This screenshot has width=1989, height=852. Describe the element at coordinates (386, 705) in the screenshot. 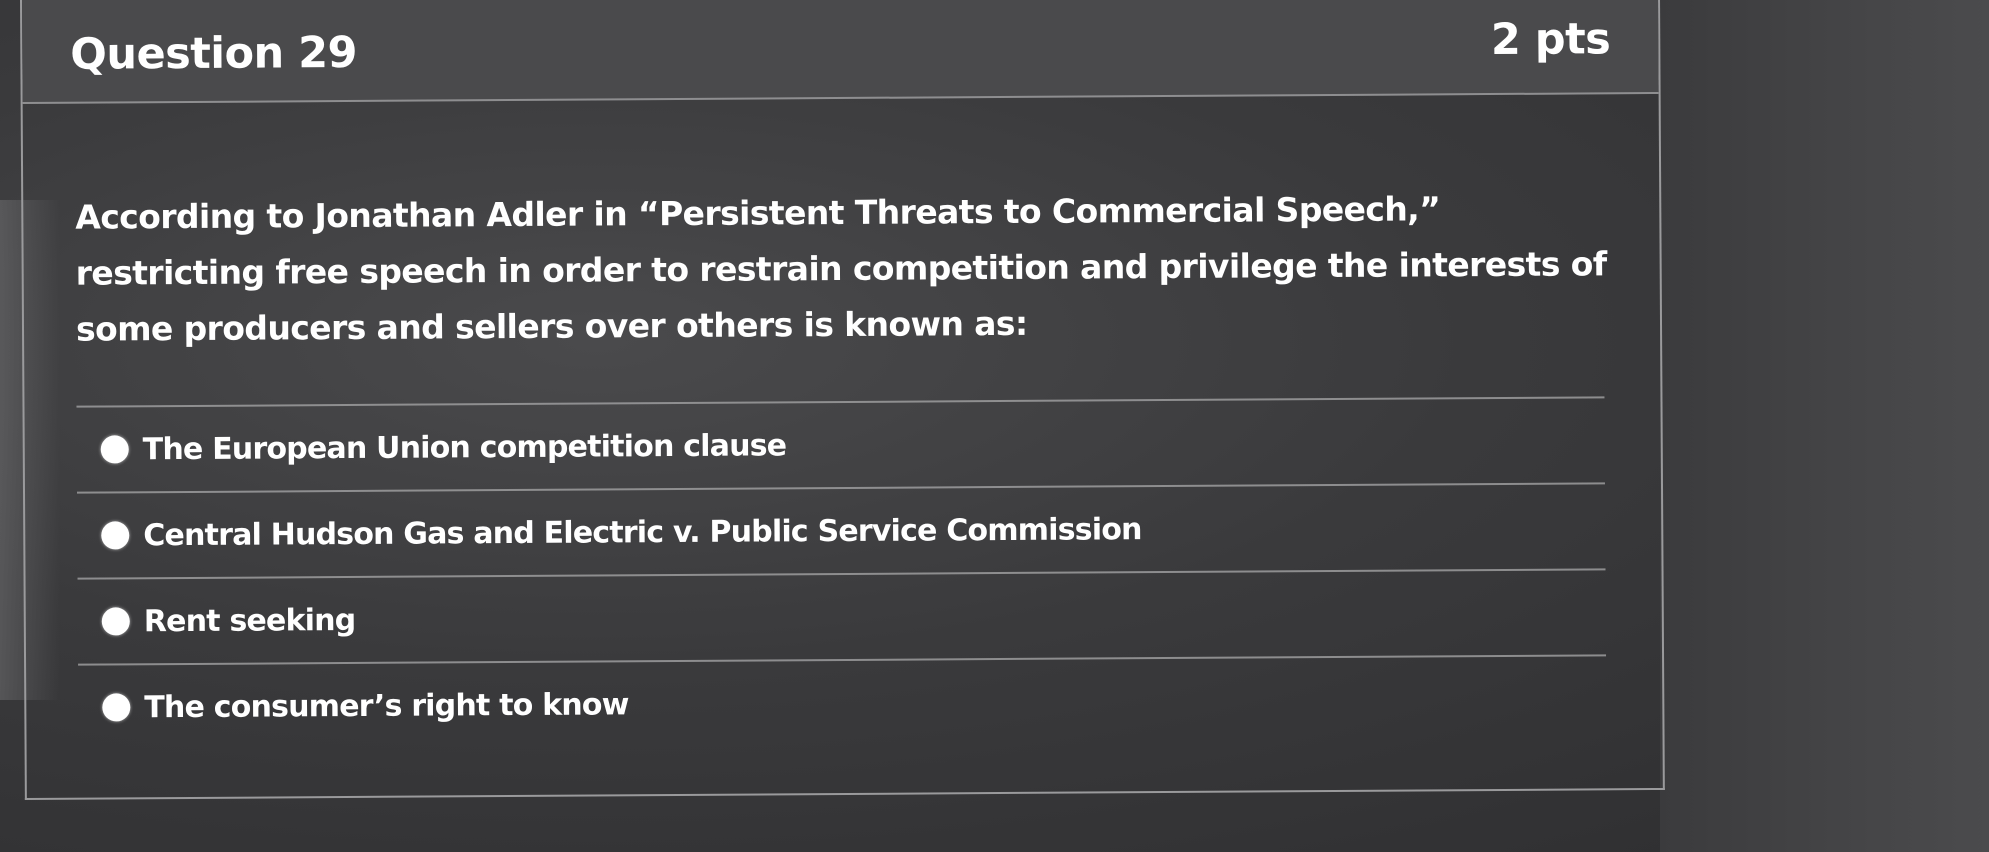

I see `answer-label: The consumer’s right to know` at that location.